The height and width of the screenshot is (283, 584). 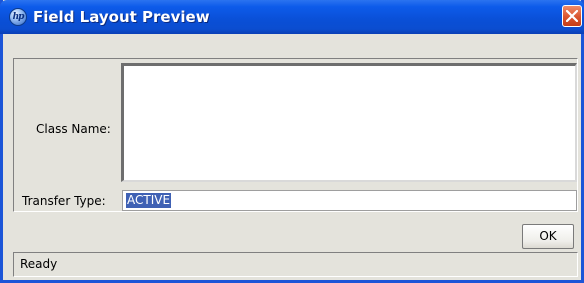 I want to click on close-button, so click(x=572, y=16).